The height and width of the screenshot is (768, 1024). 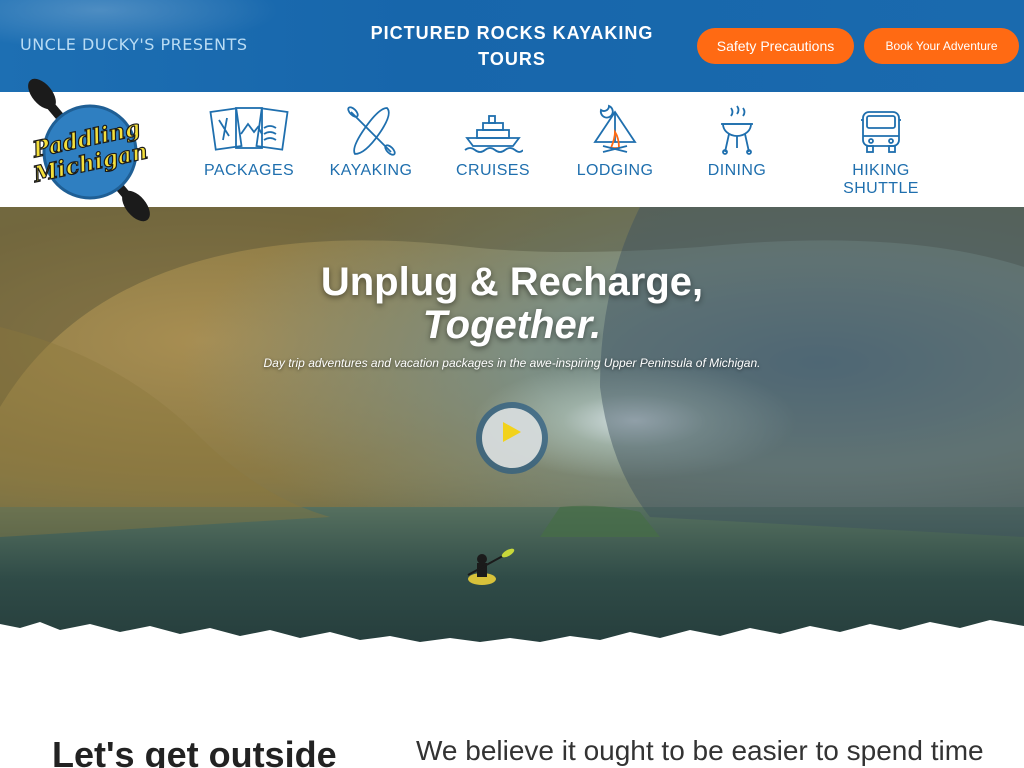 I want to click on nav-item-packages: PACKAGES, so click(x=249, y=149).